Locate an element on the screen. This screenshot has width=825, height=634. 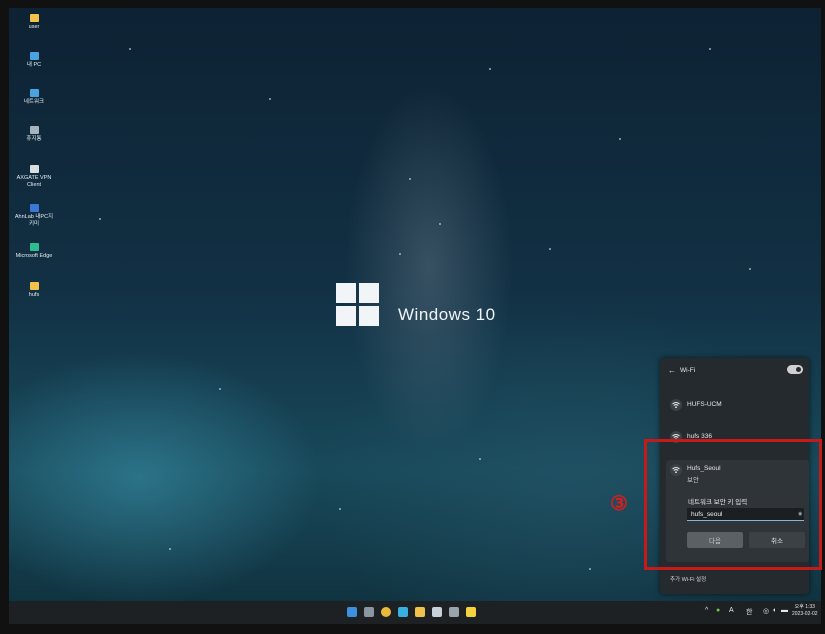
vpn-client-icon is located at coordinates (34, 169).